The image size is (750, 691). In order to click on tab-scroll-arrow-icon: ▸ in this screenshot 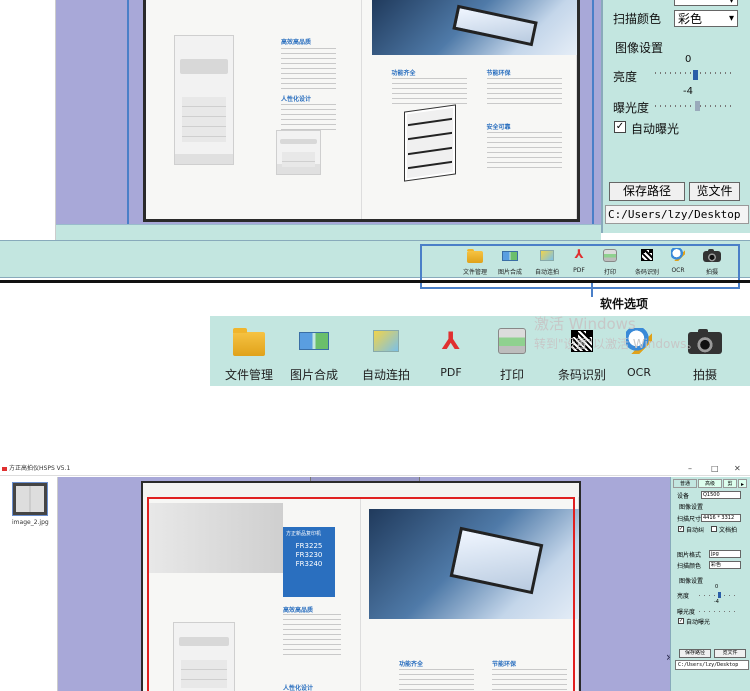, I will do `click(742, 483)`.